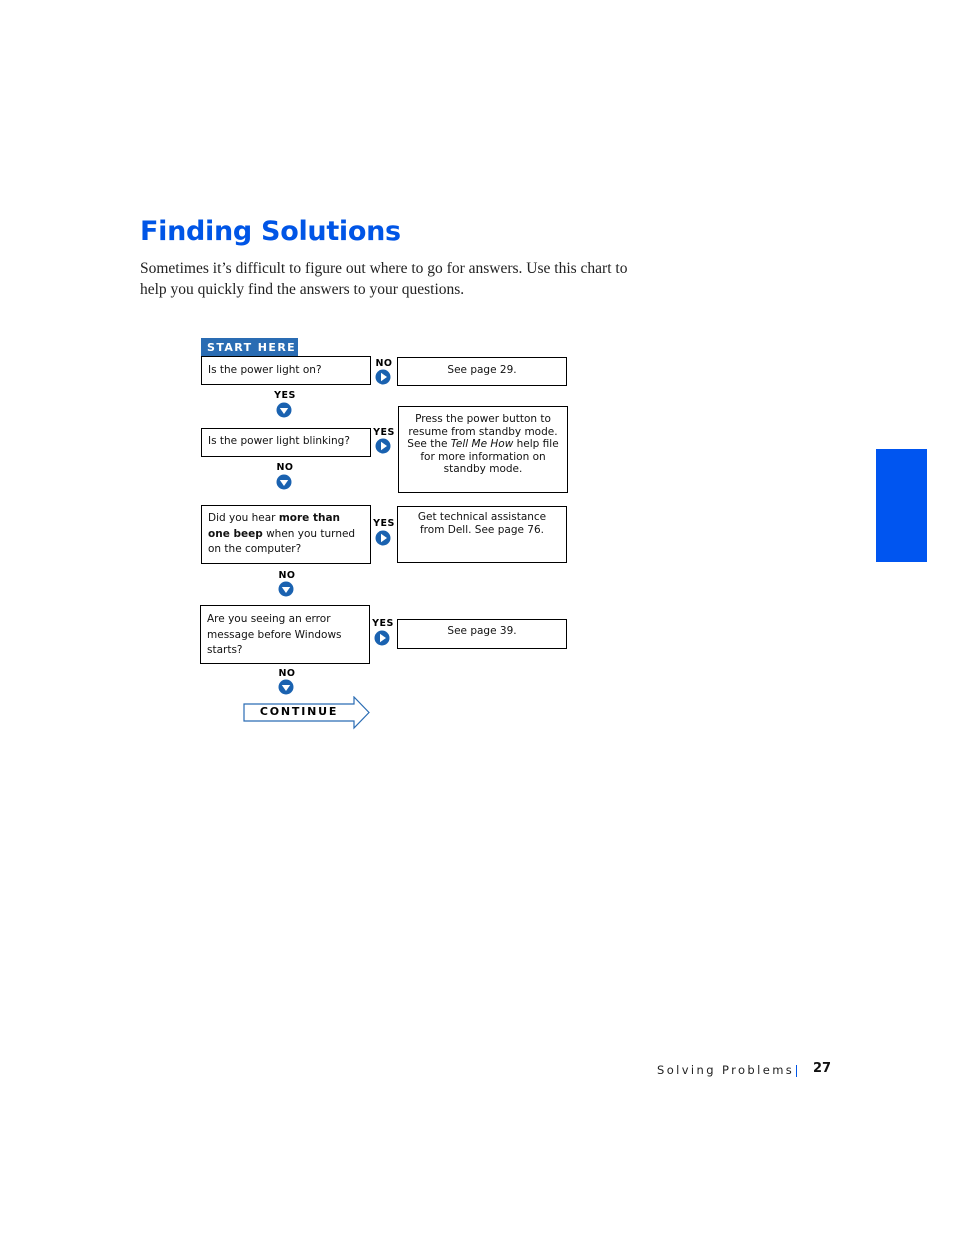 Image resolution: width=954 pixels, height=1235 pixels. I want to click on question-text: Is the power light blinking?, so click(279, 441).